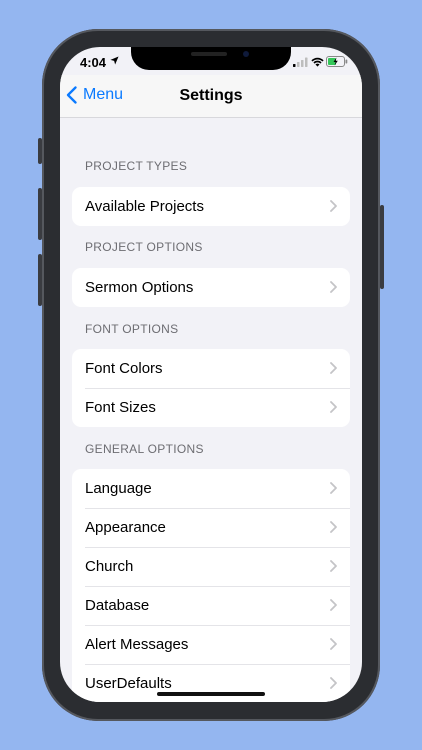 Image resolution: width=422 pixels, height=750 pixels. I want to click on group-project-types: Available Projects, so click(211, 206).